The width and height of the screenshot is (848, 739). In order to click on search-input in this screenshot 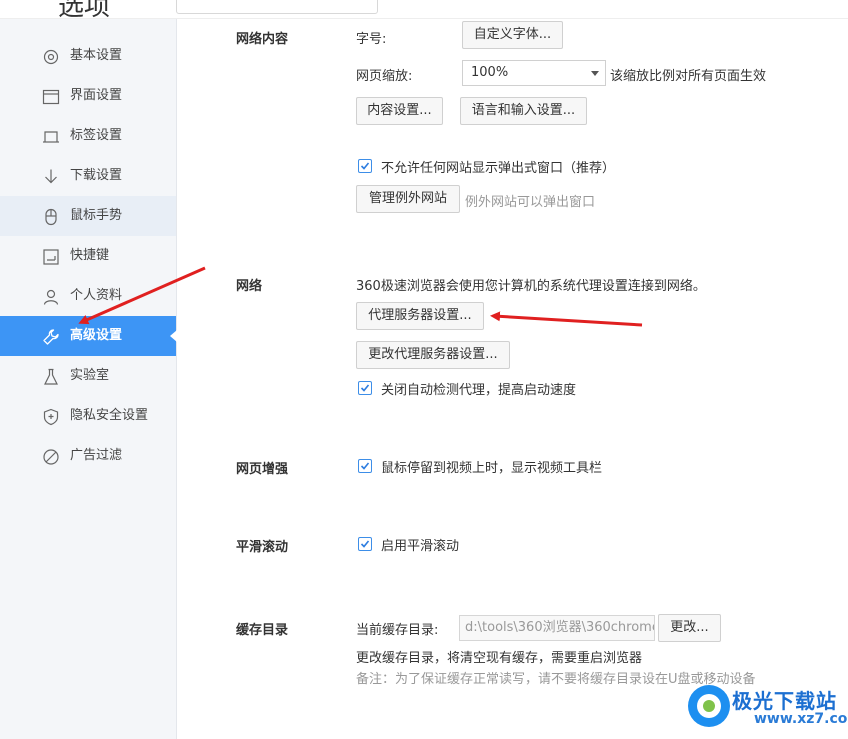, I will do `click(277, 7)`.